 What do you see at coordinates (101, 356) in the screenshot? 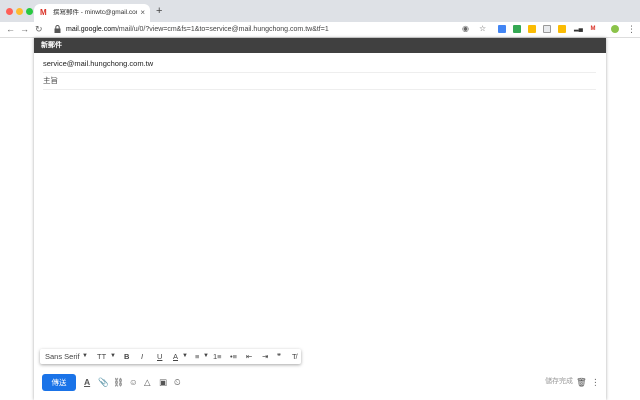
I see `font-size-icon: TT` at bounding box center [101, 356].